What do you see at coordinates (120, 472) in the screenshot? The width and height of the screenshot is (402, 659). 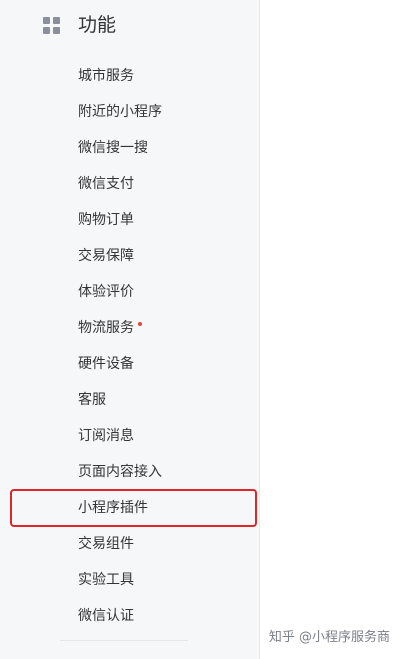 I see `menu-item-label: 页面内容接入` at bounding box center [120, 472].